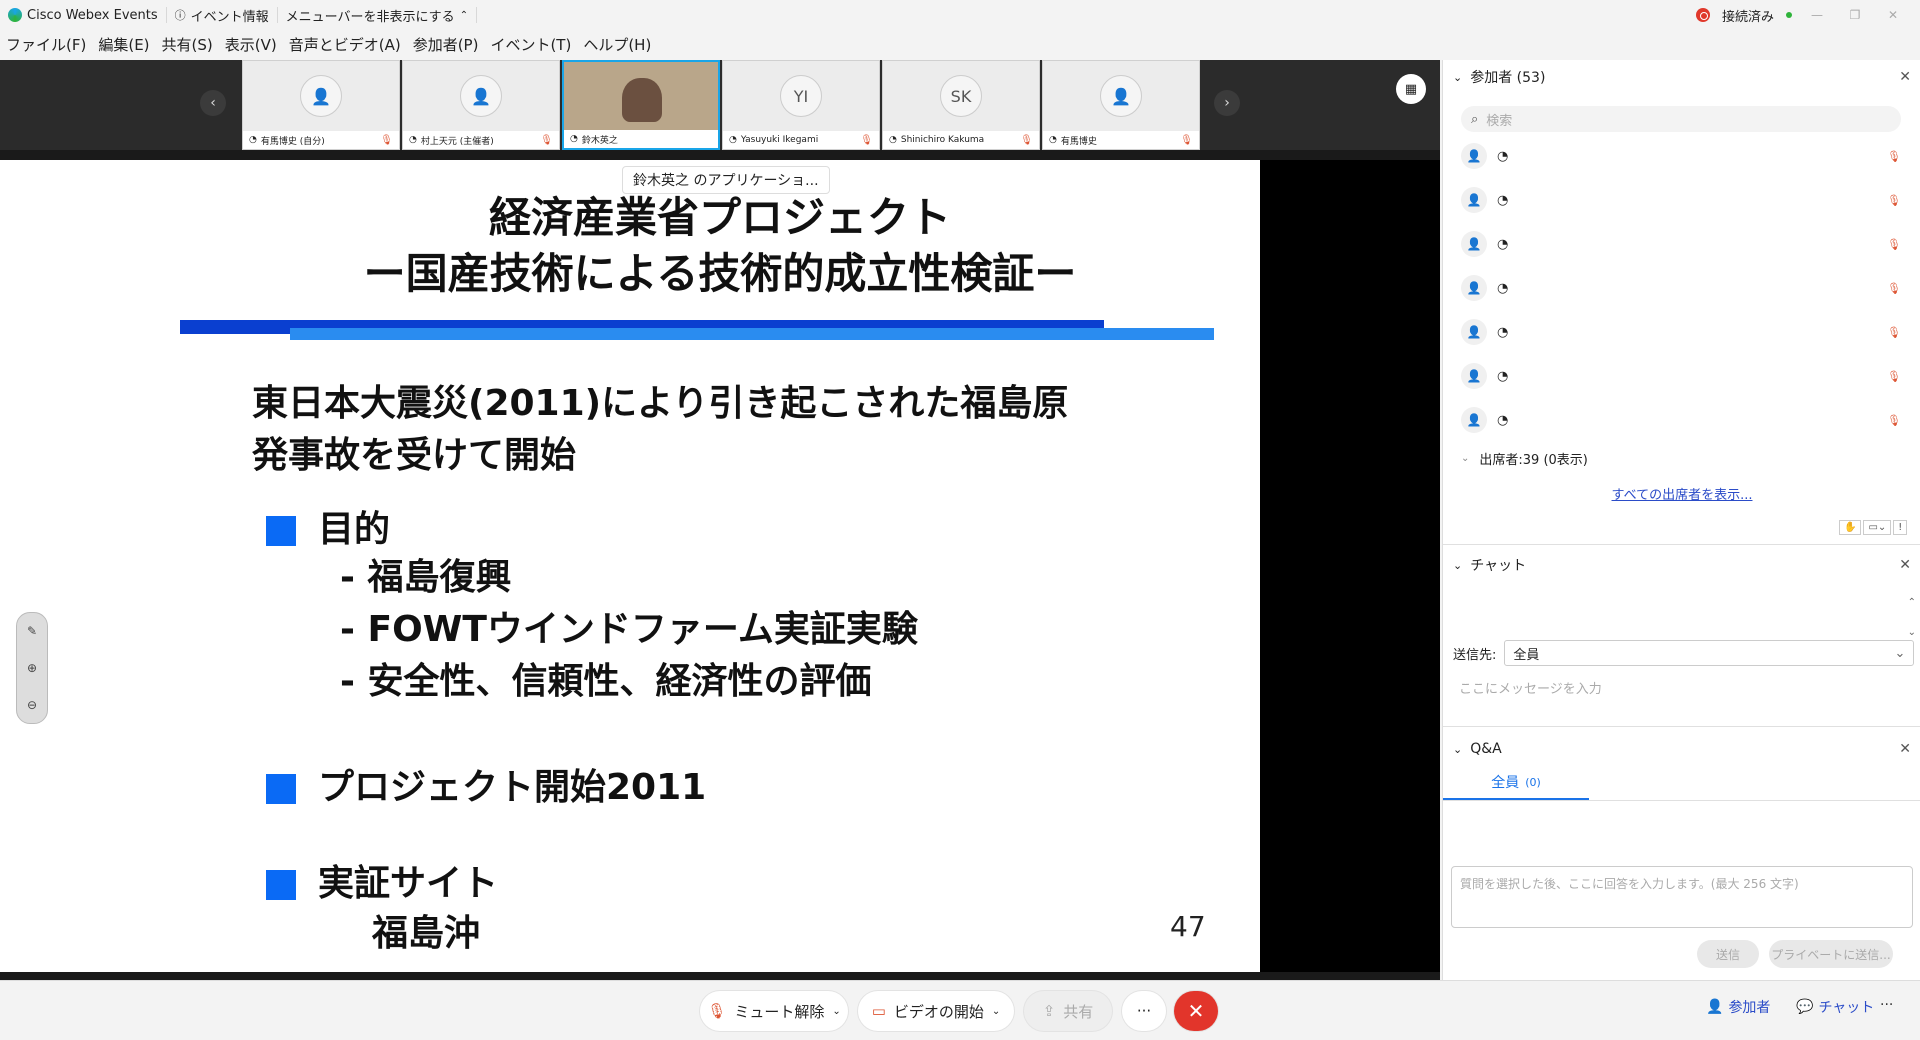  What do you see at coordinates (213, 103) in the screenshot?
I see `filmstrip-prev-button: ‹` at bounding box center [213, 103].